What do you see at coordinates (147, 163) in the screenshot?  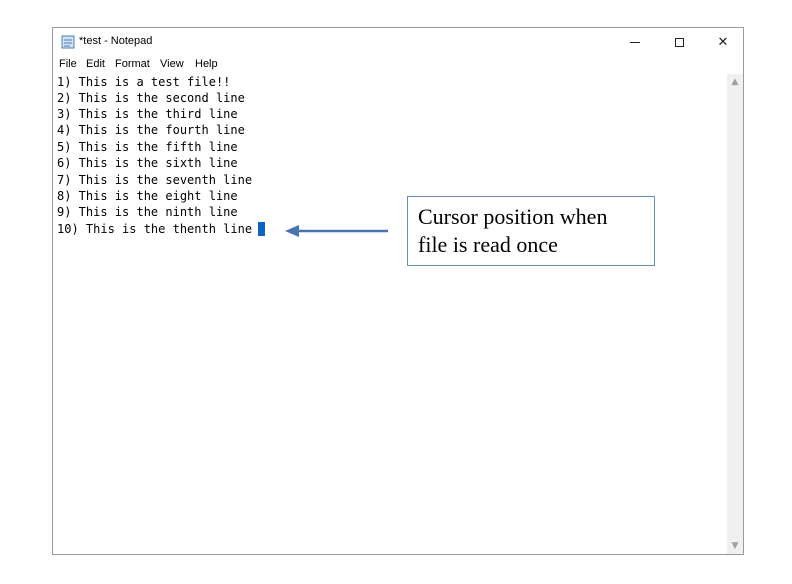 I see `editor-line: 6) This is the sixth line` at bounding box center [147, 163].